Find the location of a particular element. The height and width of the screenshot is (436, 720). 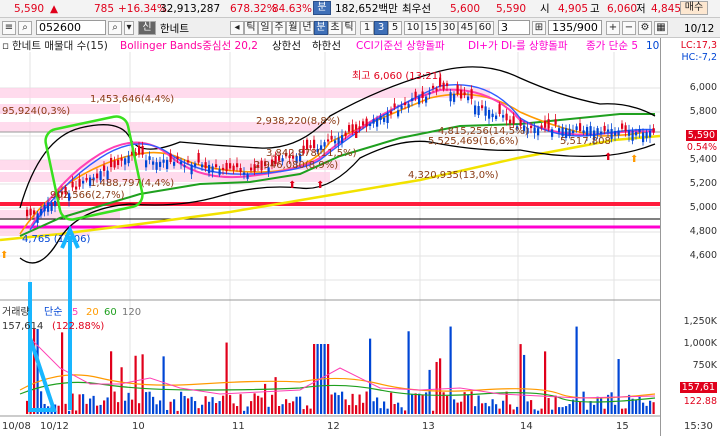

price-tick: 5,200 is located at coordinates (703, 183).